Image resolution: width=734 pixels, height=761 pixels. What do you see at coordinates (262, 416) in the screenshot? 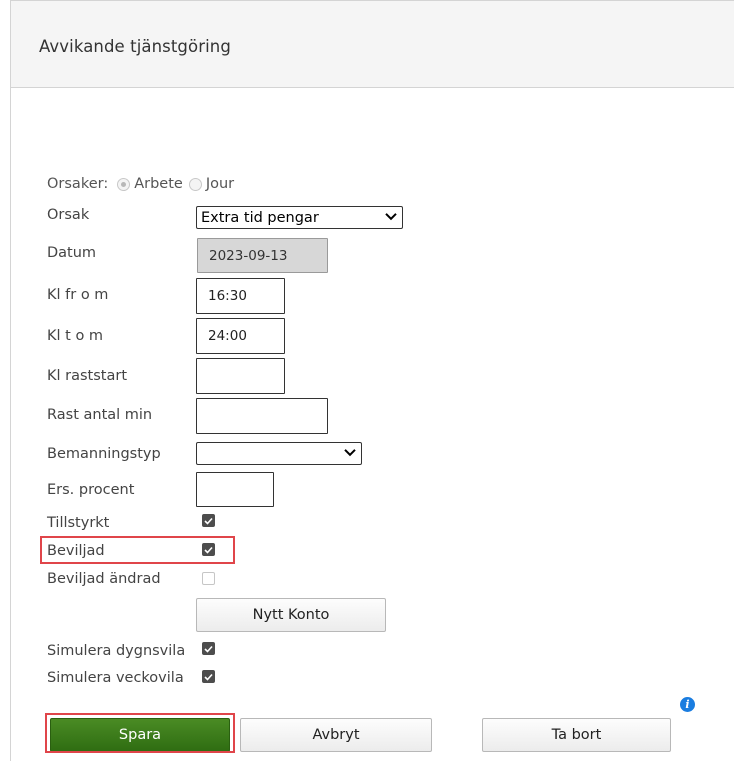
I see `rast-antal-min-input` at bounding box center [262, 416].